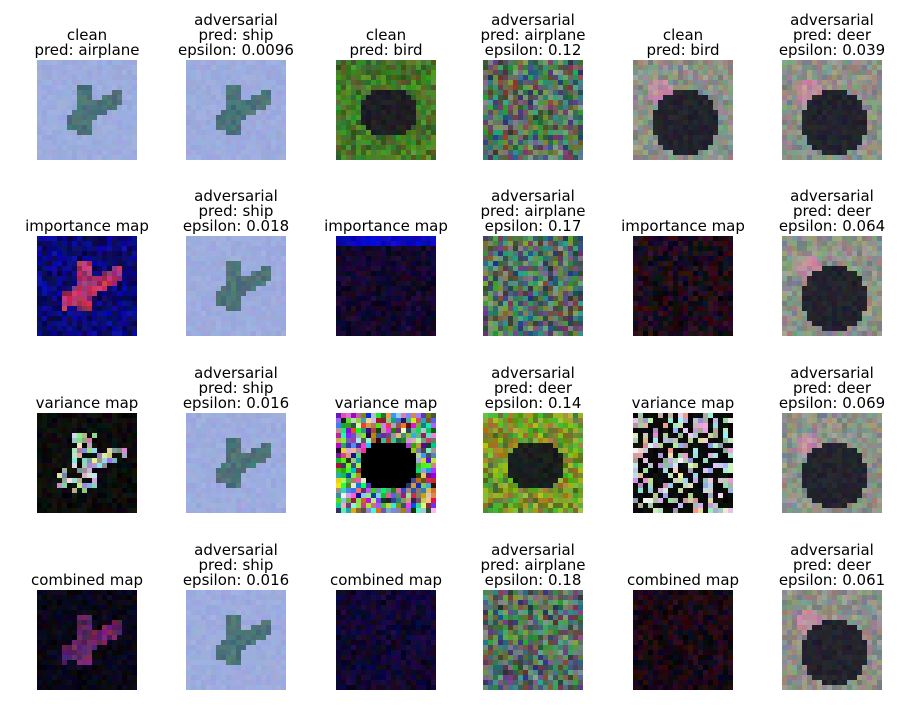  I want to click on panel-title: adversarial pred: deer epsilon: 0.039, so click(828, 35).